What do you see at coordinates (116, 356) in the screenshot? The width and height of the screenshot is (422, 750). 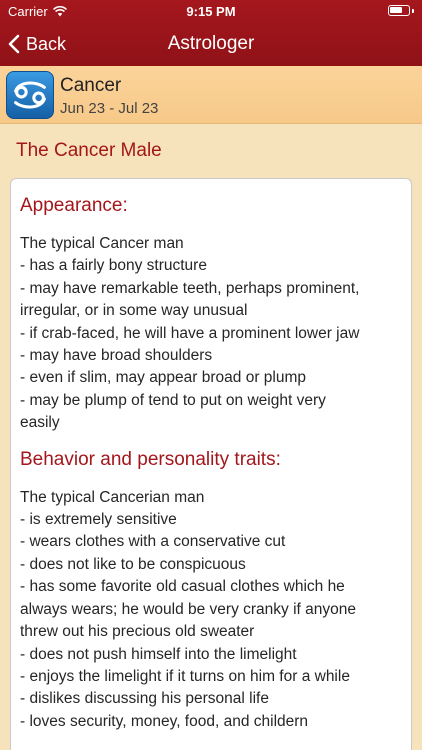 I see `text-line: - may have broad shoulders` at bounding box center [116, 356].